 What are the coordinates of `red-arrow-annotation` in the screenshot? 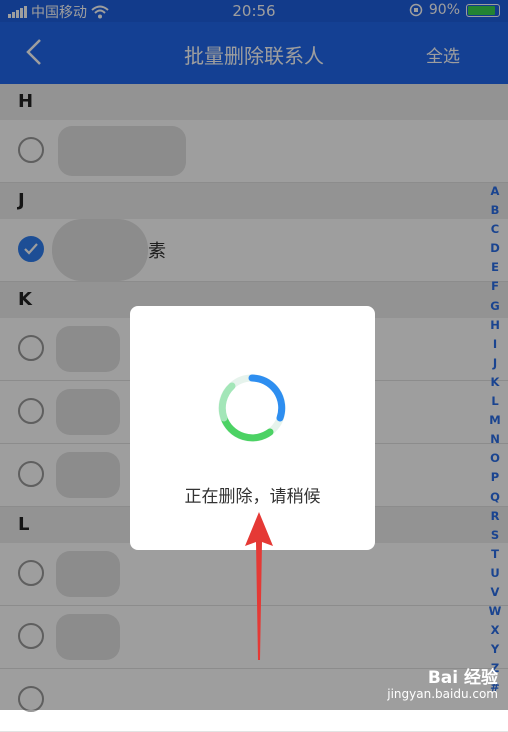 It's located at (259, 586).